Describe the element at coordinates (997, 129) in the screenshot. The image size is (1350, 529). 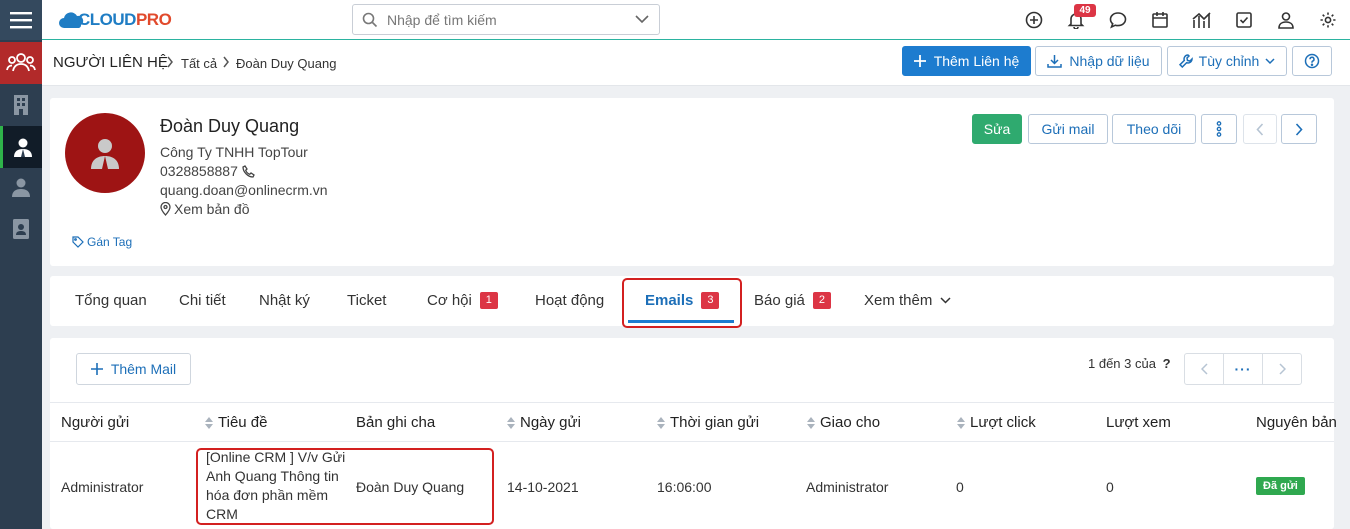
I see `edit-button: Sửa` at that location.